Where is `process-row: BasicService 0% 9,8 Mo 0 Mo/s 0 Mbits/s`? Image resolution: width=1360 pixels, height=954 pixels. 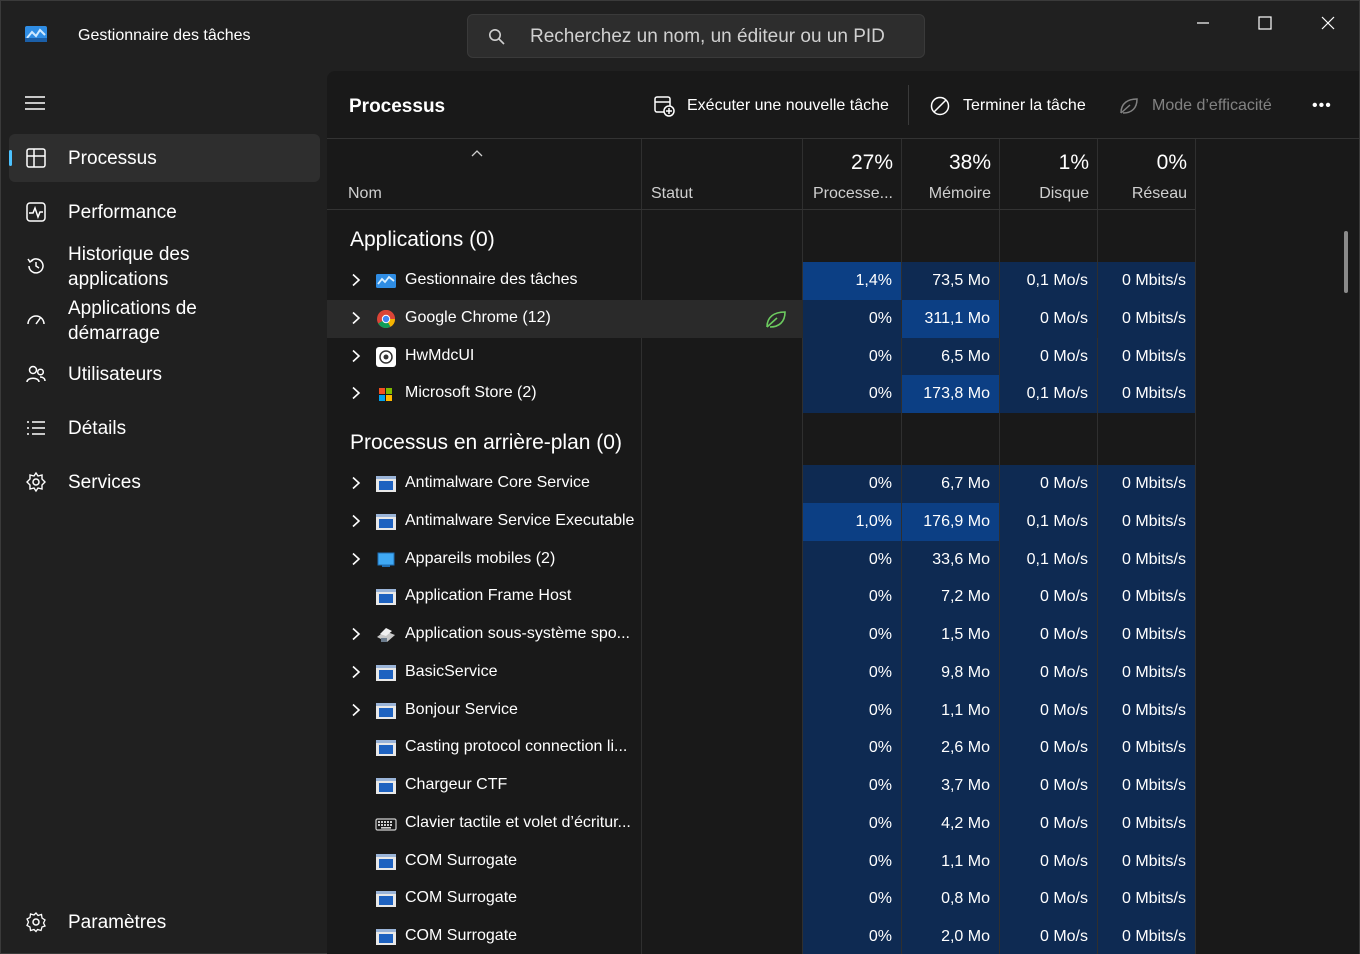 process-row: BasicService 0% 9,8 Mo 0 Mo/s 0 Mbits/s is located at coordinates (761, 672).